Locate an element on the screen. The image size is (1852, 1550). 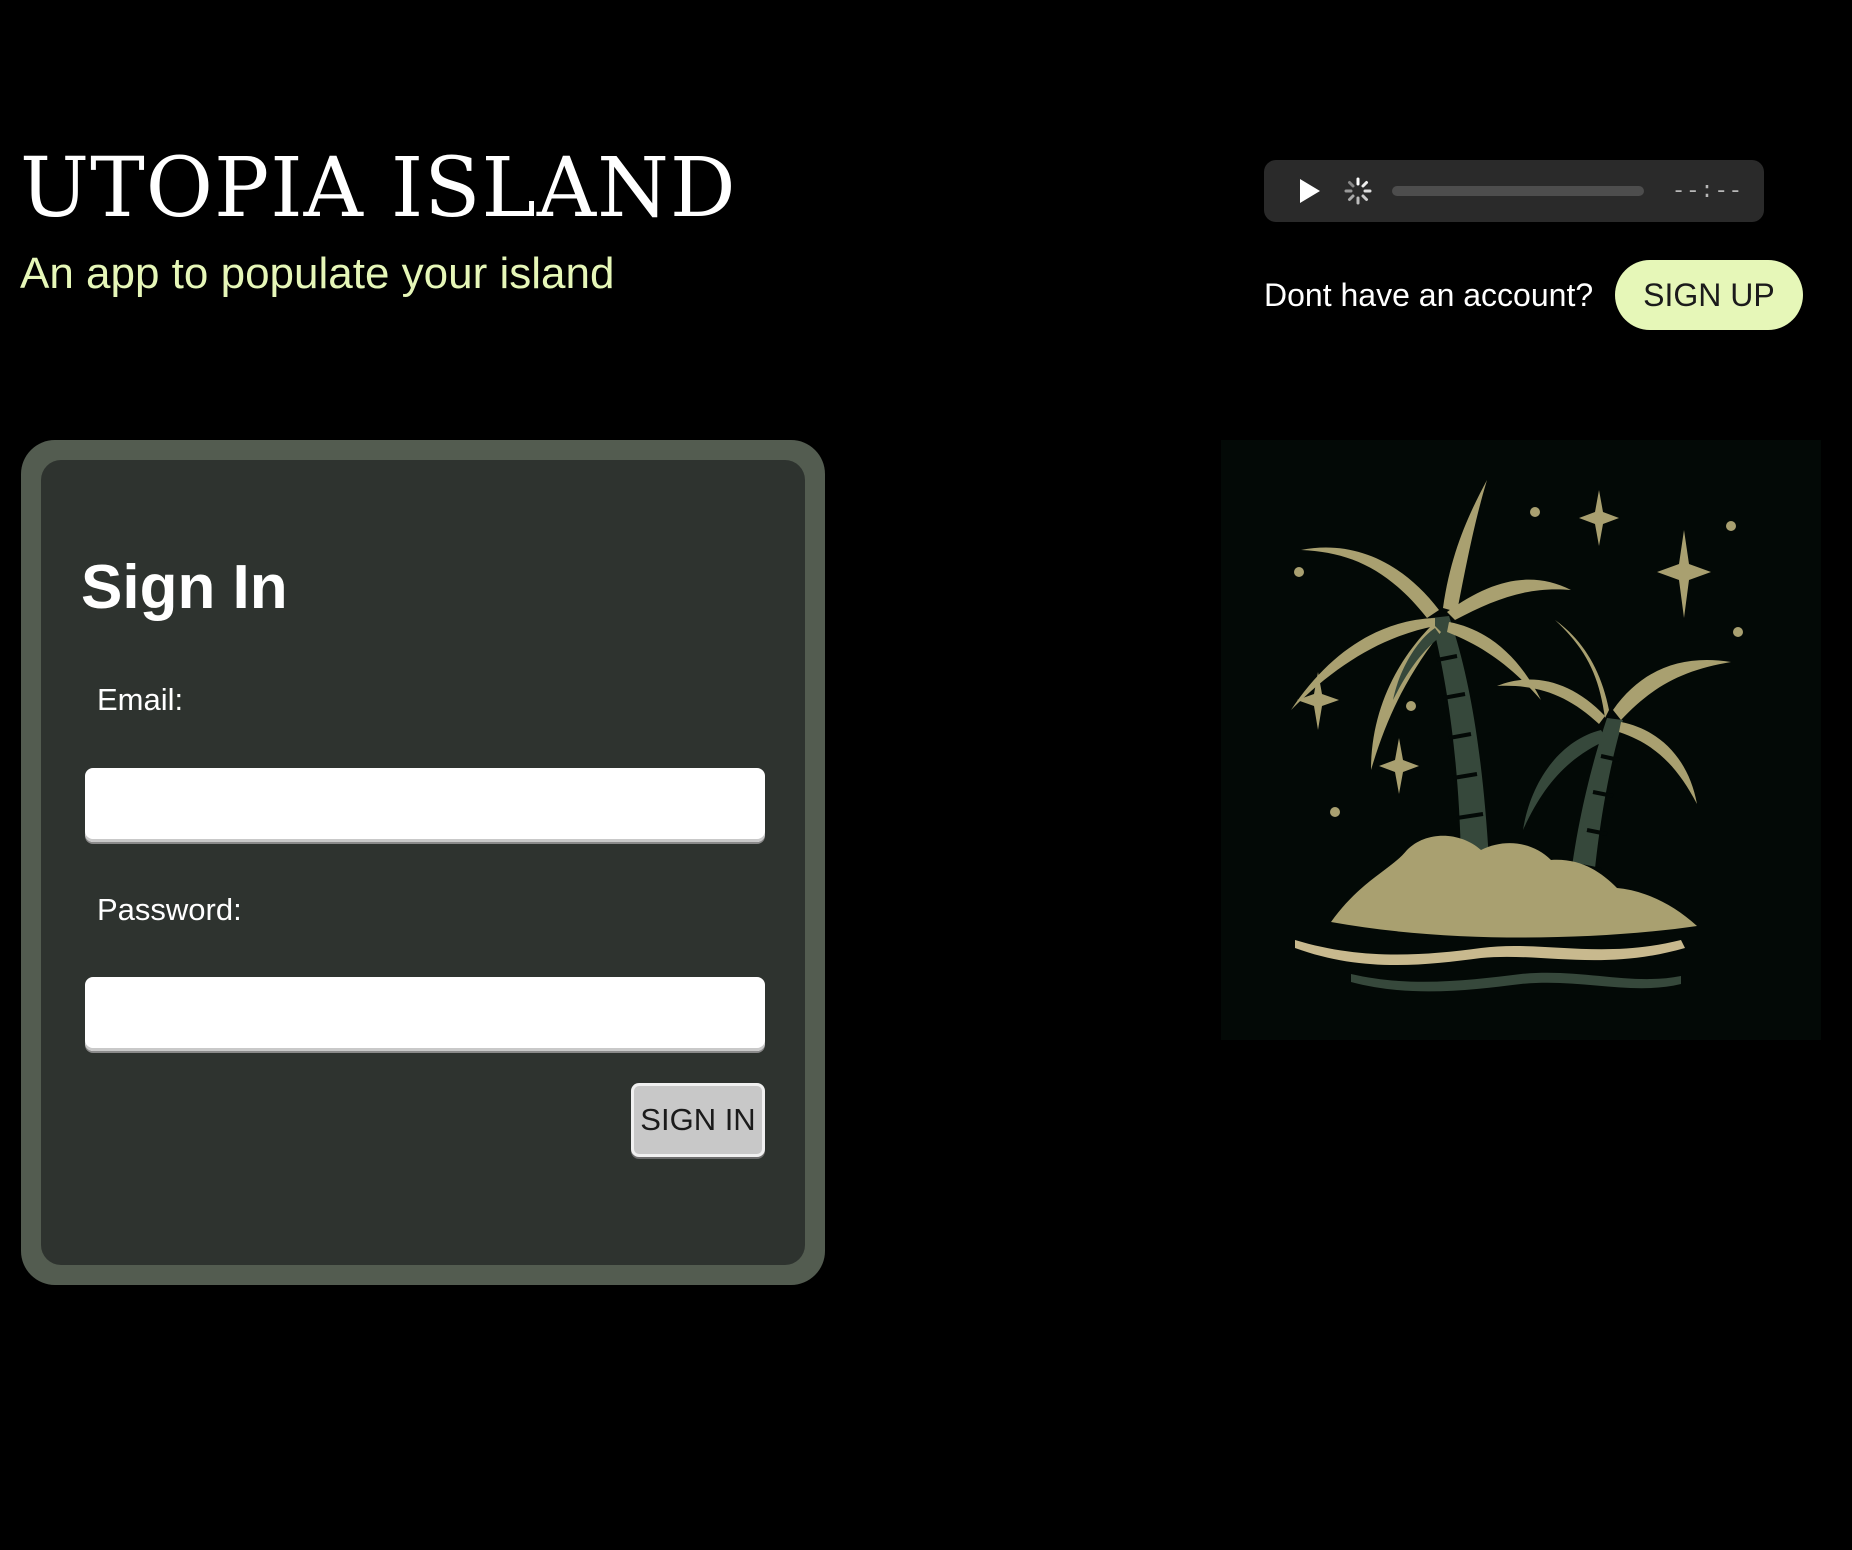
email-label: Email: is located at coordinates (140, 699).